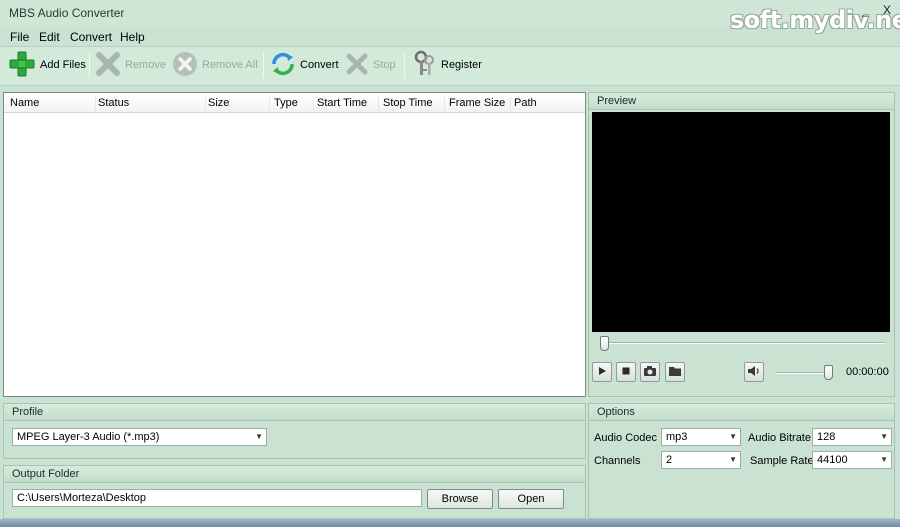  Describe the element at coordinates (294, 474) in the screenshot. I see `output-folder-panel-title: Output Folder` at that location.